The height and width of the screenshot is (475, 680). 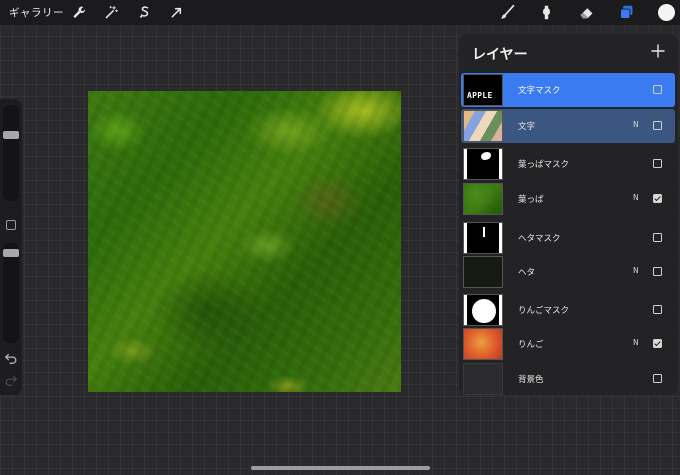 What do you see at coordinates (568, 344) in the screenshot?
I see `layer-row-apple: りんご N` at bounding box center [568, 344].